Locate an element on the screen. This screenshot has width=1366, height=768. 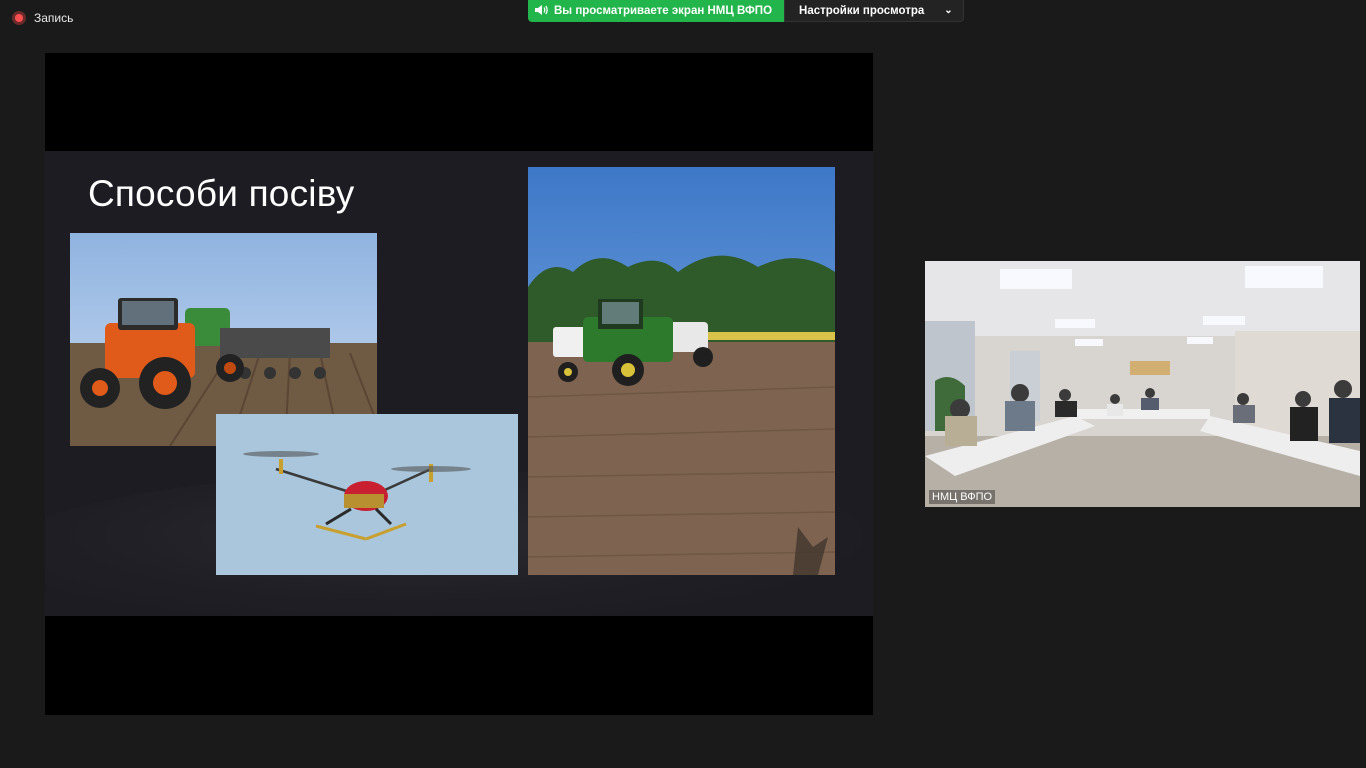
viewing-notice: Вы просматриваете экран НМЦ ВФПО is located at coordinates (656, 11).